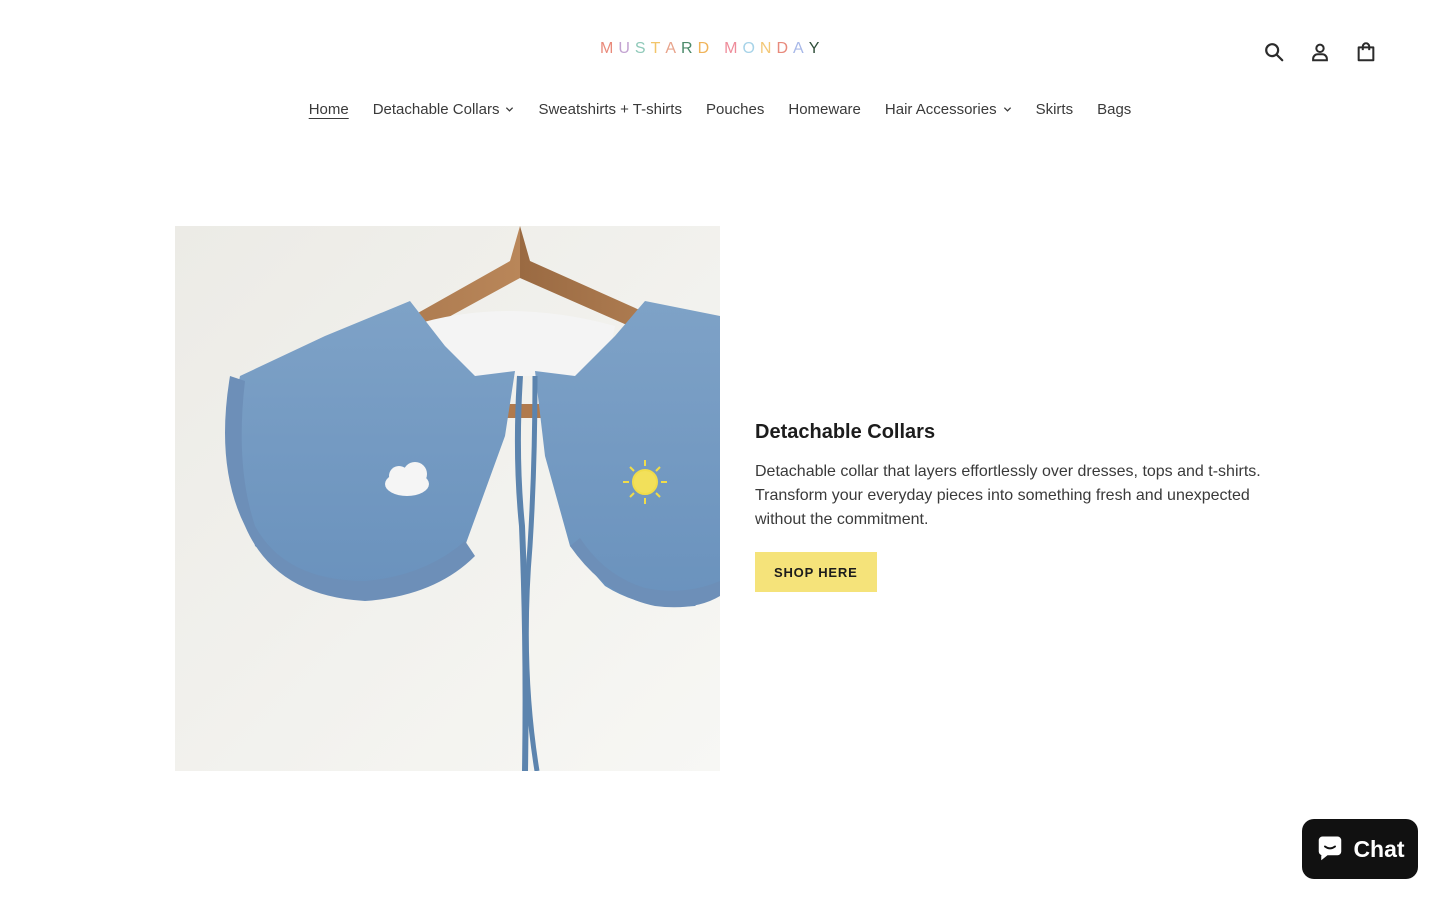 This screenshot has height=900, width=1440. I want to click on header-icons, so click(1320, 52).